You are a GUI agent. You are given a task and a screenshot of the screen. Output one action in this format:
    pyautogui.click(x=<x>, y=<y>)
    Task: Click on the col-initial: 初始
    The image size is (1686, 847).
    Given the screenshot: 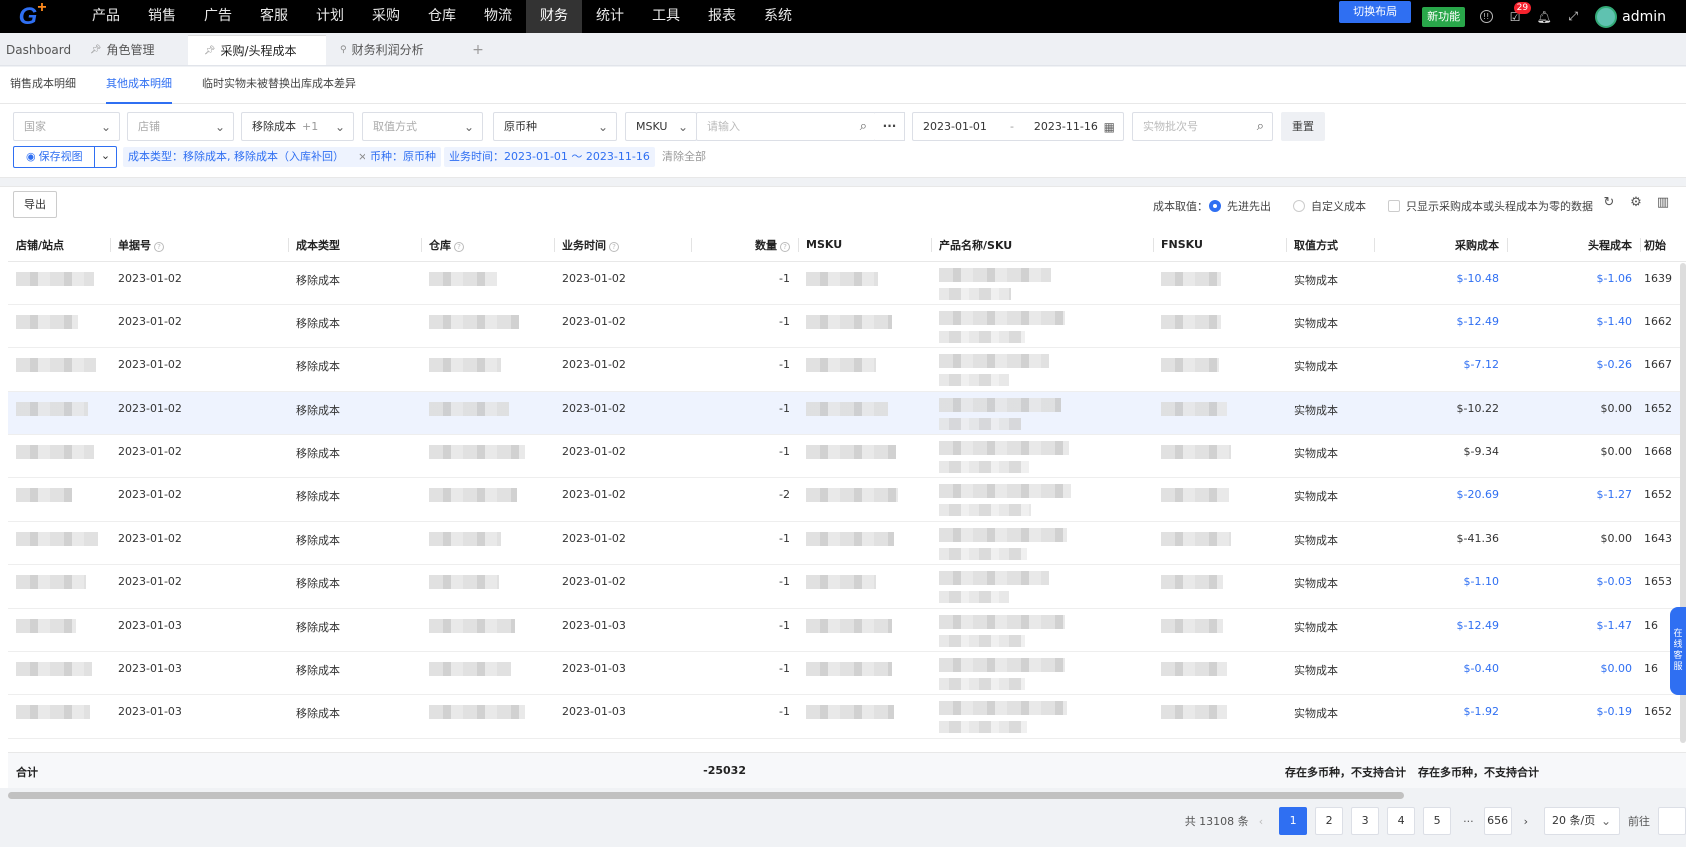 What is the action you would take?
    pyautogui.click(x=1663, y=245)
    